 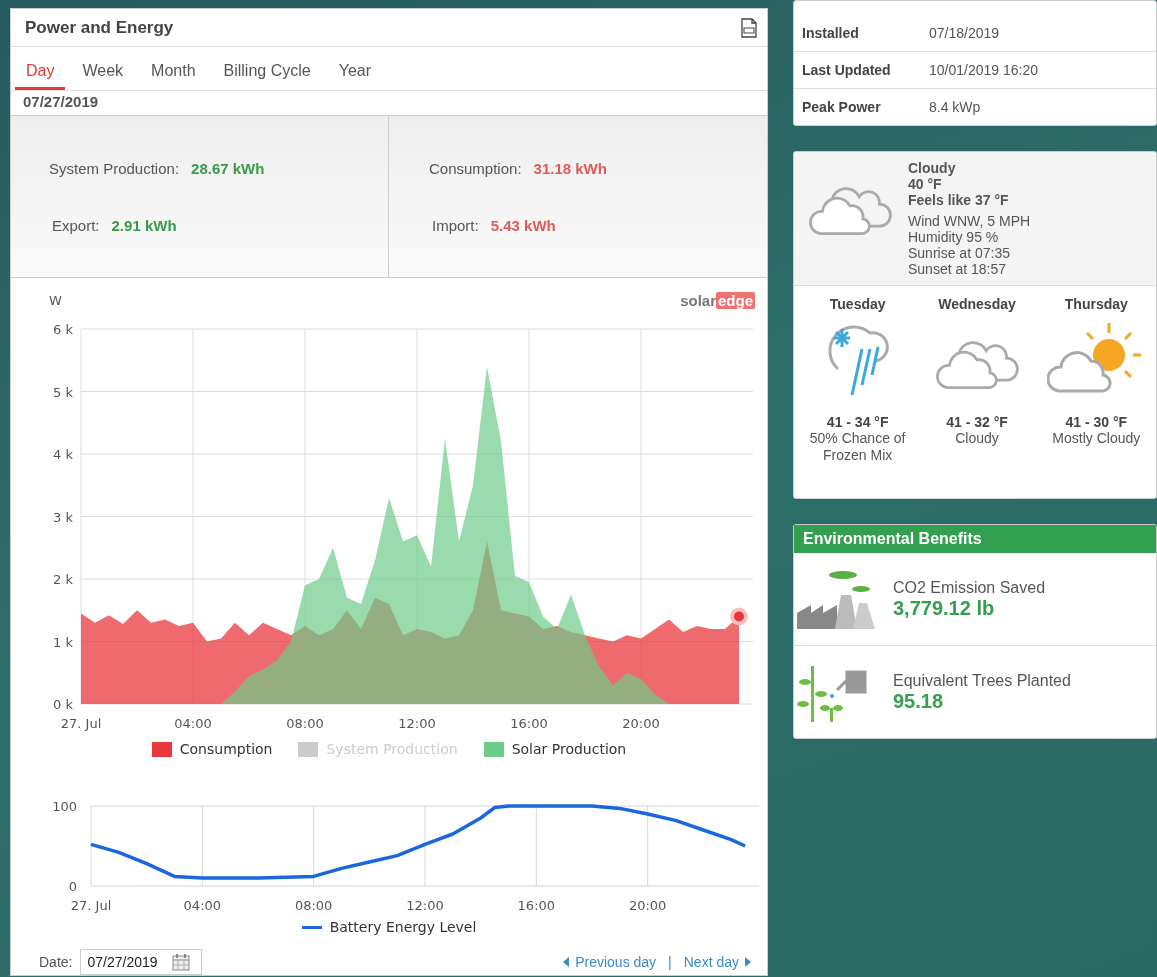 What do you see at coordinates (857, 422) in the screenshot?
I see `forecast-range: 41 - 34 °F` at bounding box center [857, 422].